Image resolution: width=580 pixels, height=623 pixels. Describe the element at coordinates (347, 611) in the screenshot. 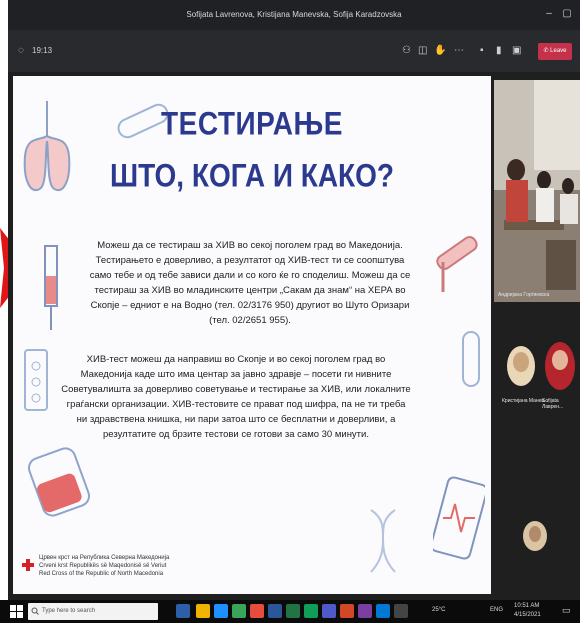

I see `powerpoint-icon` at that location.